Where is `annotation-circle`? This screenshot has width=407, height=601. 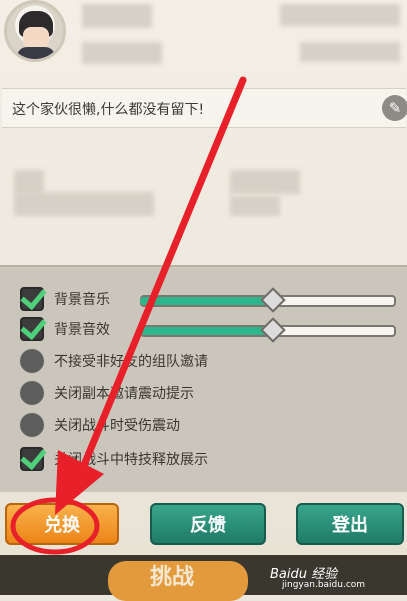 annotation-circle is located at coordinates (55, 526).